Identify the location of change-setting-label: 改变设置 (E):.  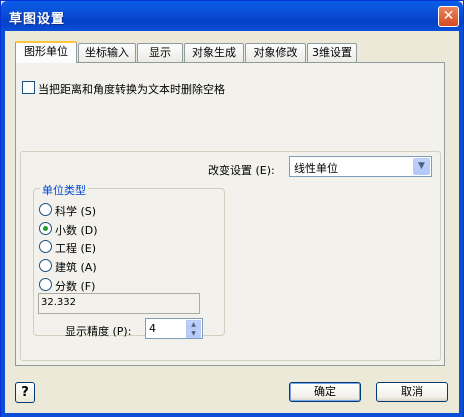
(241, 170).